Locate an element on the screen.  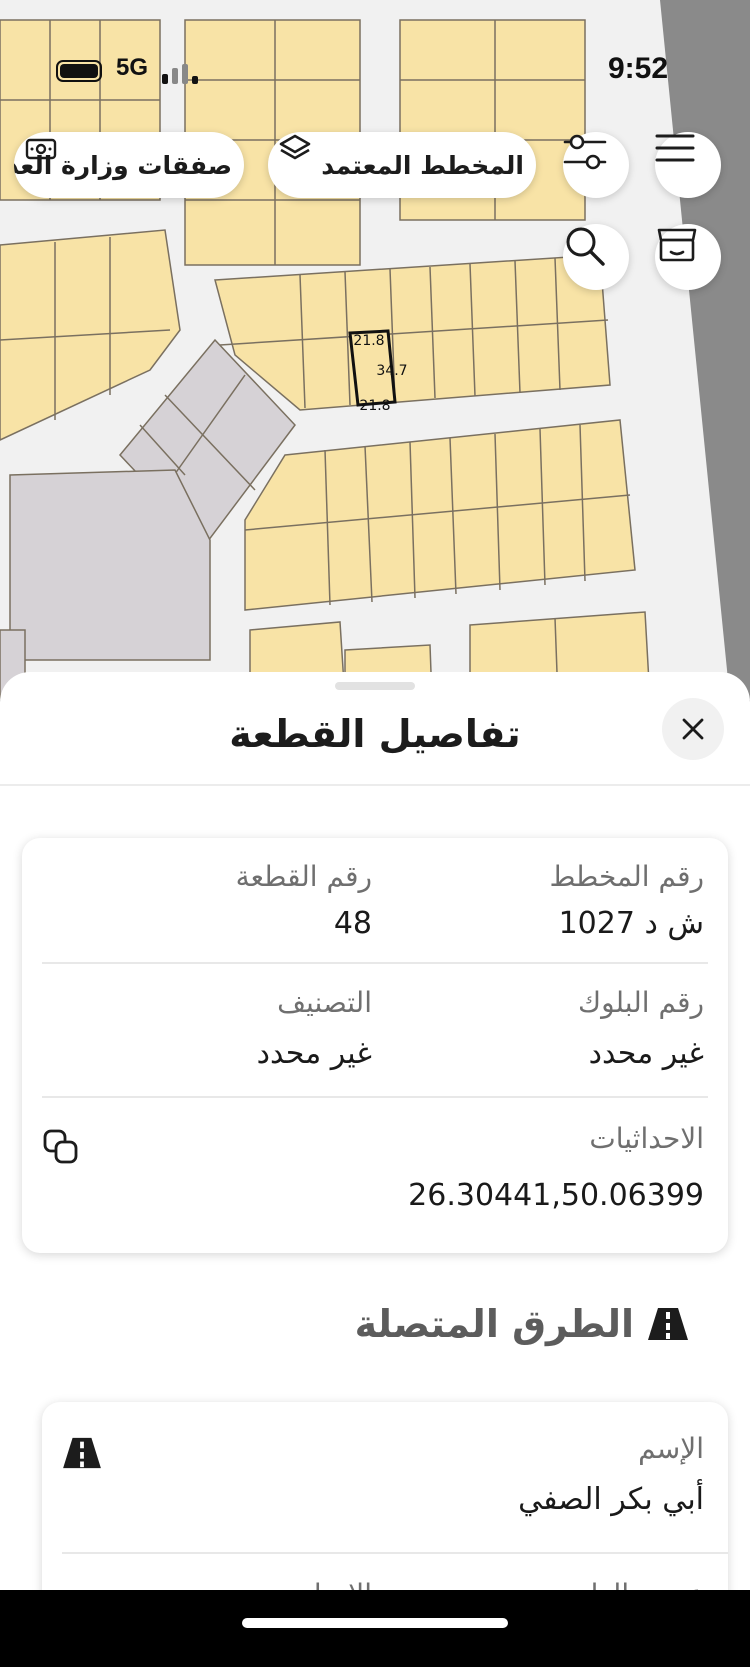
filter-button is located at coordinates (596, 165).